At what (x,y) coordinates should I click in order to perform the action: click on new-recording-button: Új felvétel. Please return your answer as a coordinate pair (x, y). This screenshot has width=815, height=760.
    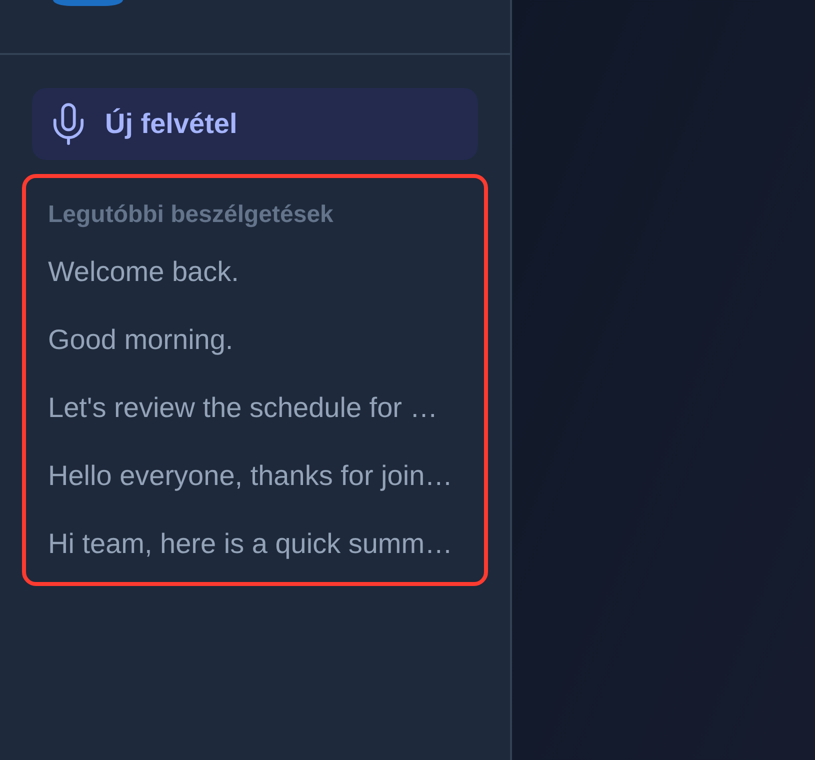
    Looking at the image, I should click on (255, 124).